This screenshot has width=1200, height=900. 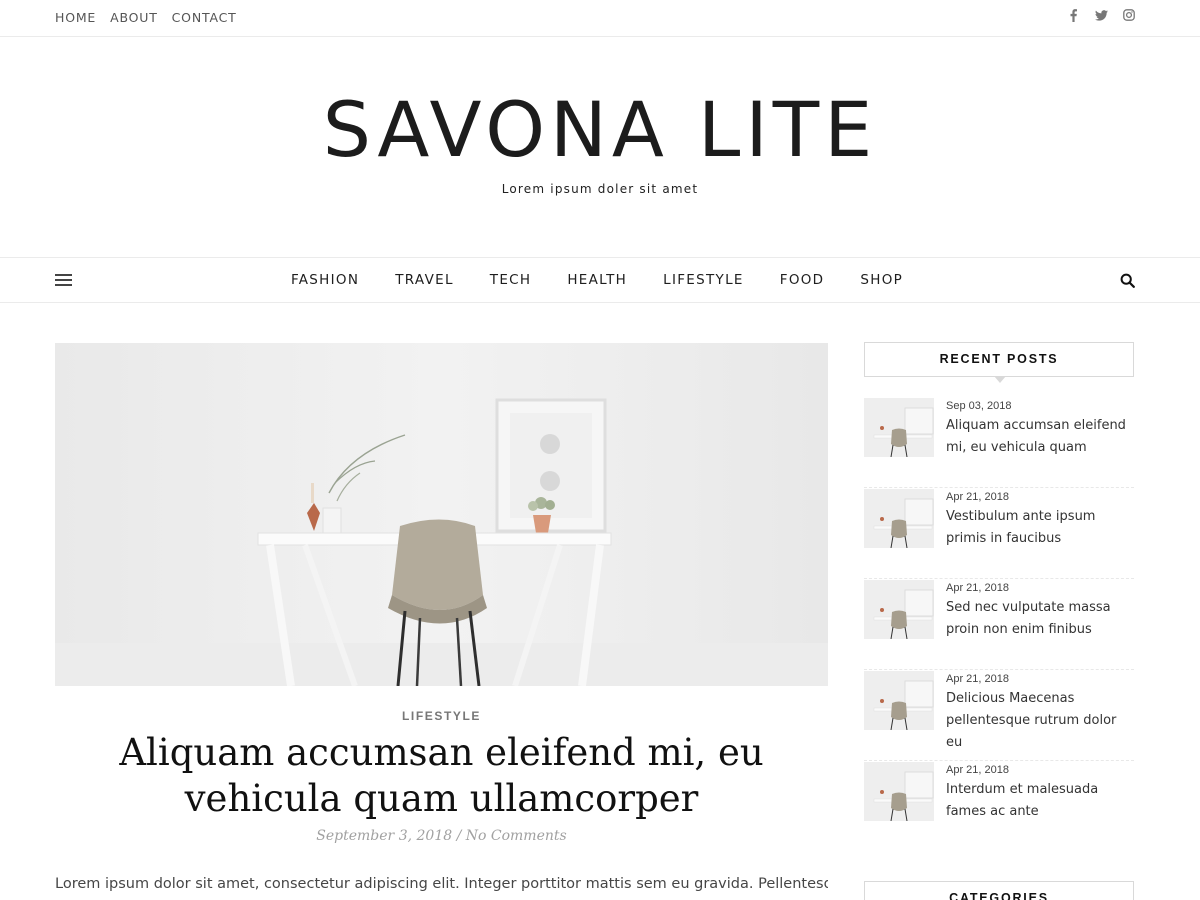 I want to click on post-meta: September 3, 2018 / No Comments, so click(x=441, y=836).